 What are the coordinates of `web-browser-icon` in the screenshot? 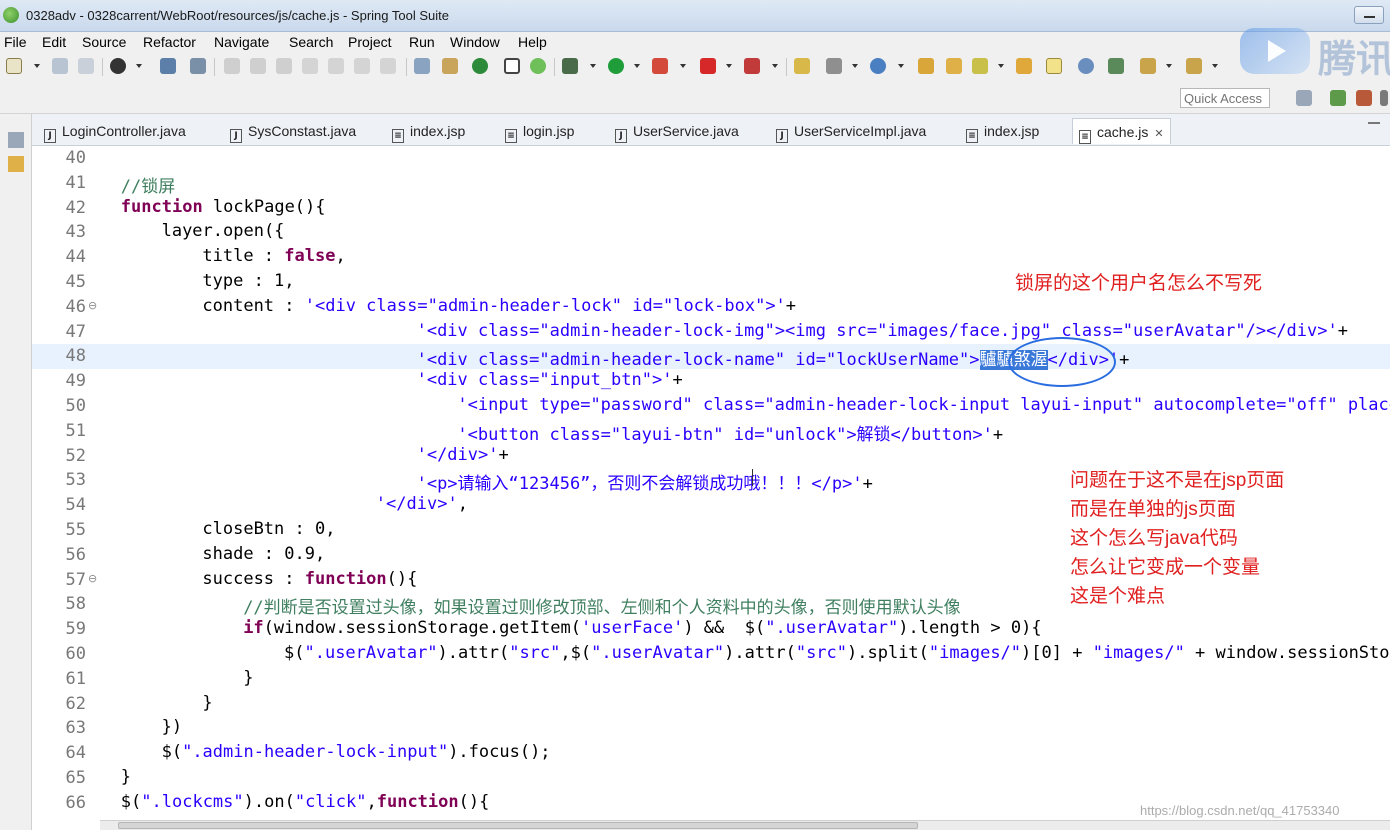 It's located at (1086, 66).